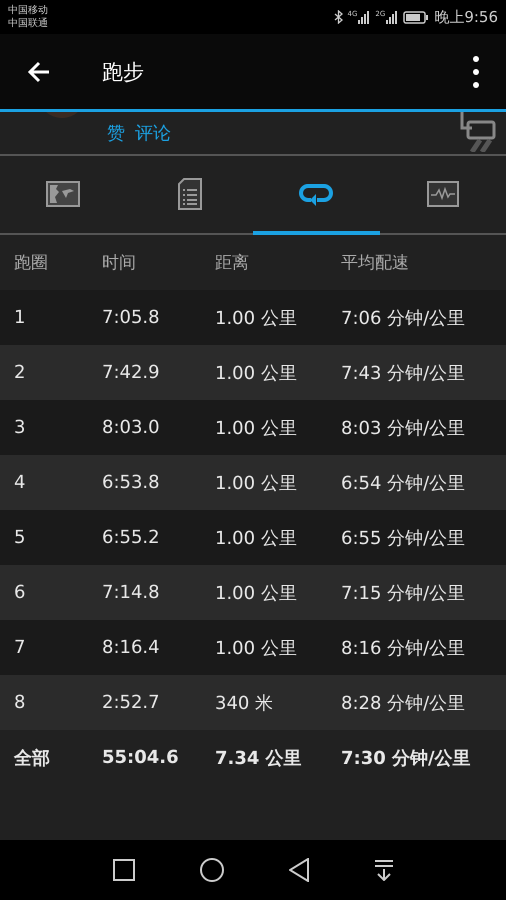 The height and width of the screenshot is (900, 506). I want to click on total-time-cell-text: 55:04.6, so click(141, 757).